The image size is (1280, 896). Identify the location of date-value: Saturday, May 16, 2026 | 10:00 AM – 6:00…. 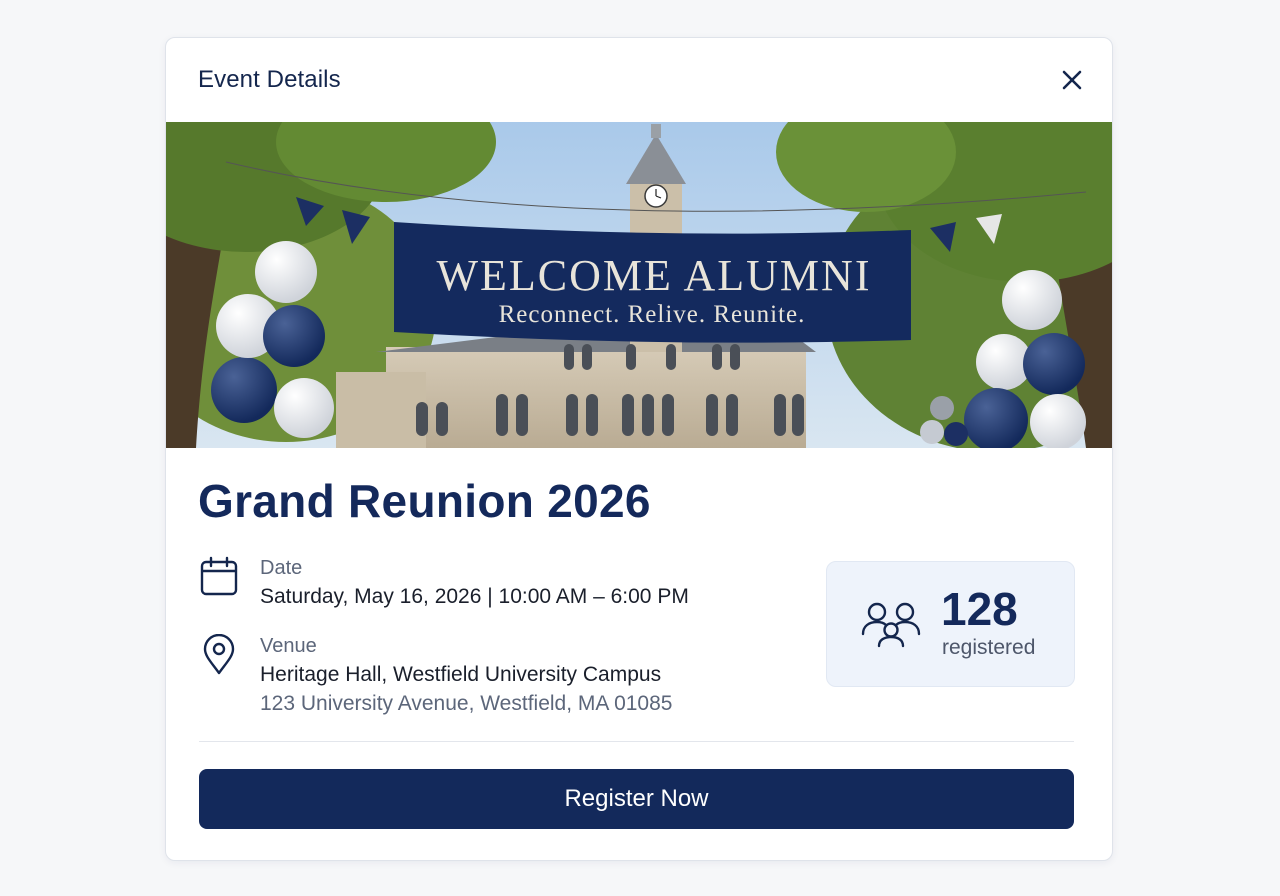
(474, 596).